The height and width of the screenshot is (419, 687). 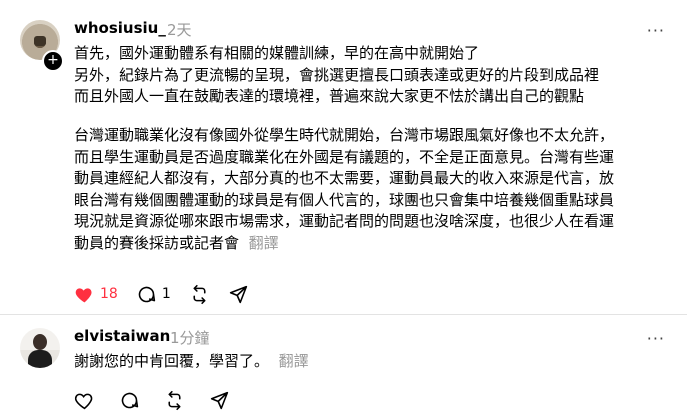 What do you see at coordinates (190, 337) in the screenshot?
I see `timestamp: 1分鐘` at bounding box center [190, 337].